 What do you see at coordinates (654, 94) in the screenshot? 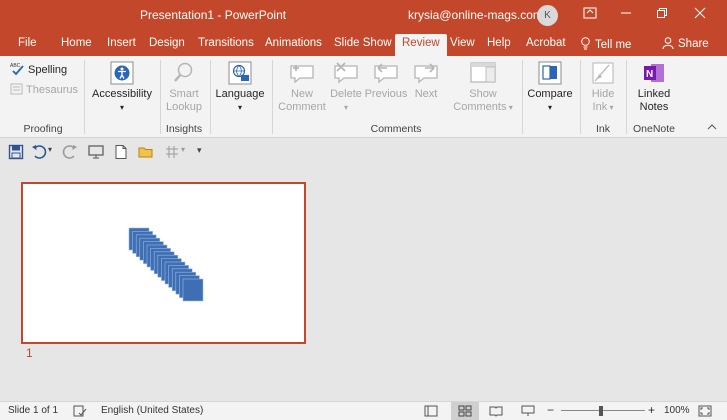
I see `linked-notes-label-1: Linked` at bounding box center [654, 94].